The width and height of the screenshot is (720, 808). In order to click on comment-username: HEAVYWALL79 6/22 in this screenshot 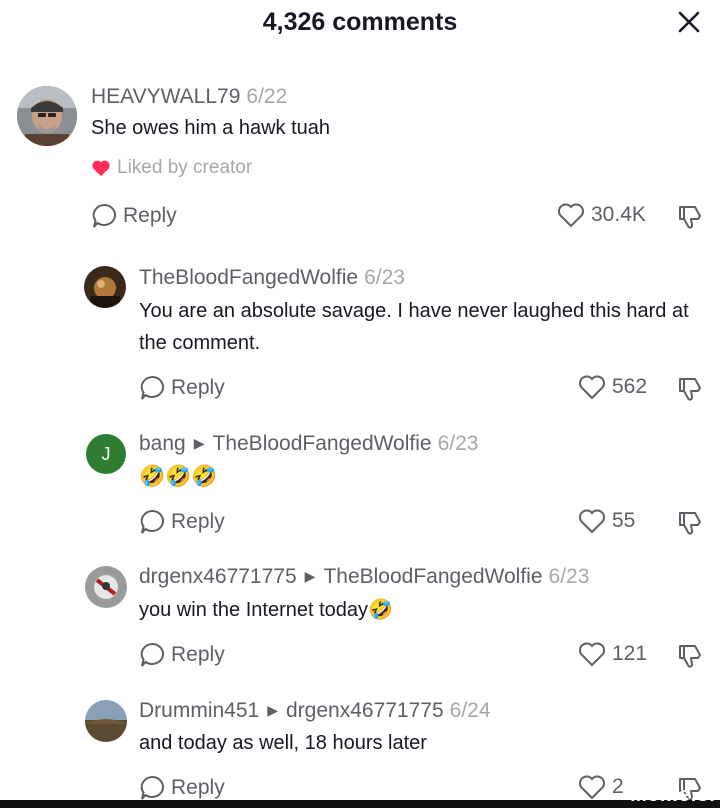, I will do `click(189, 97)`.